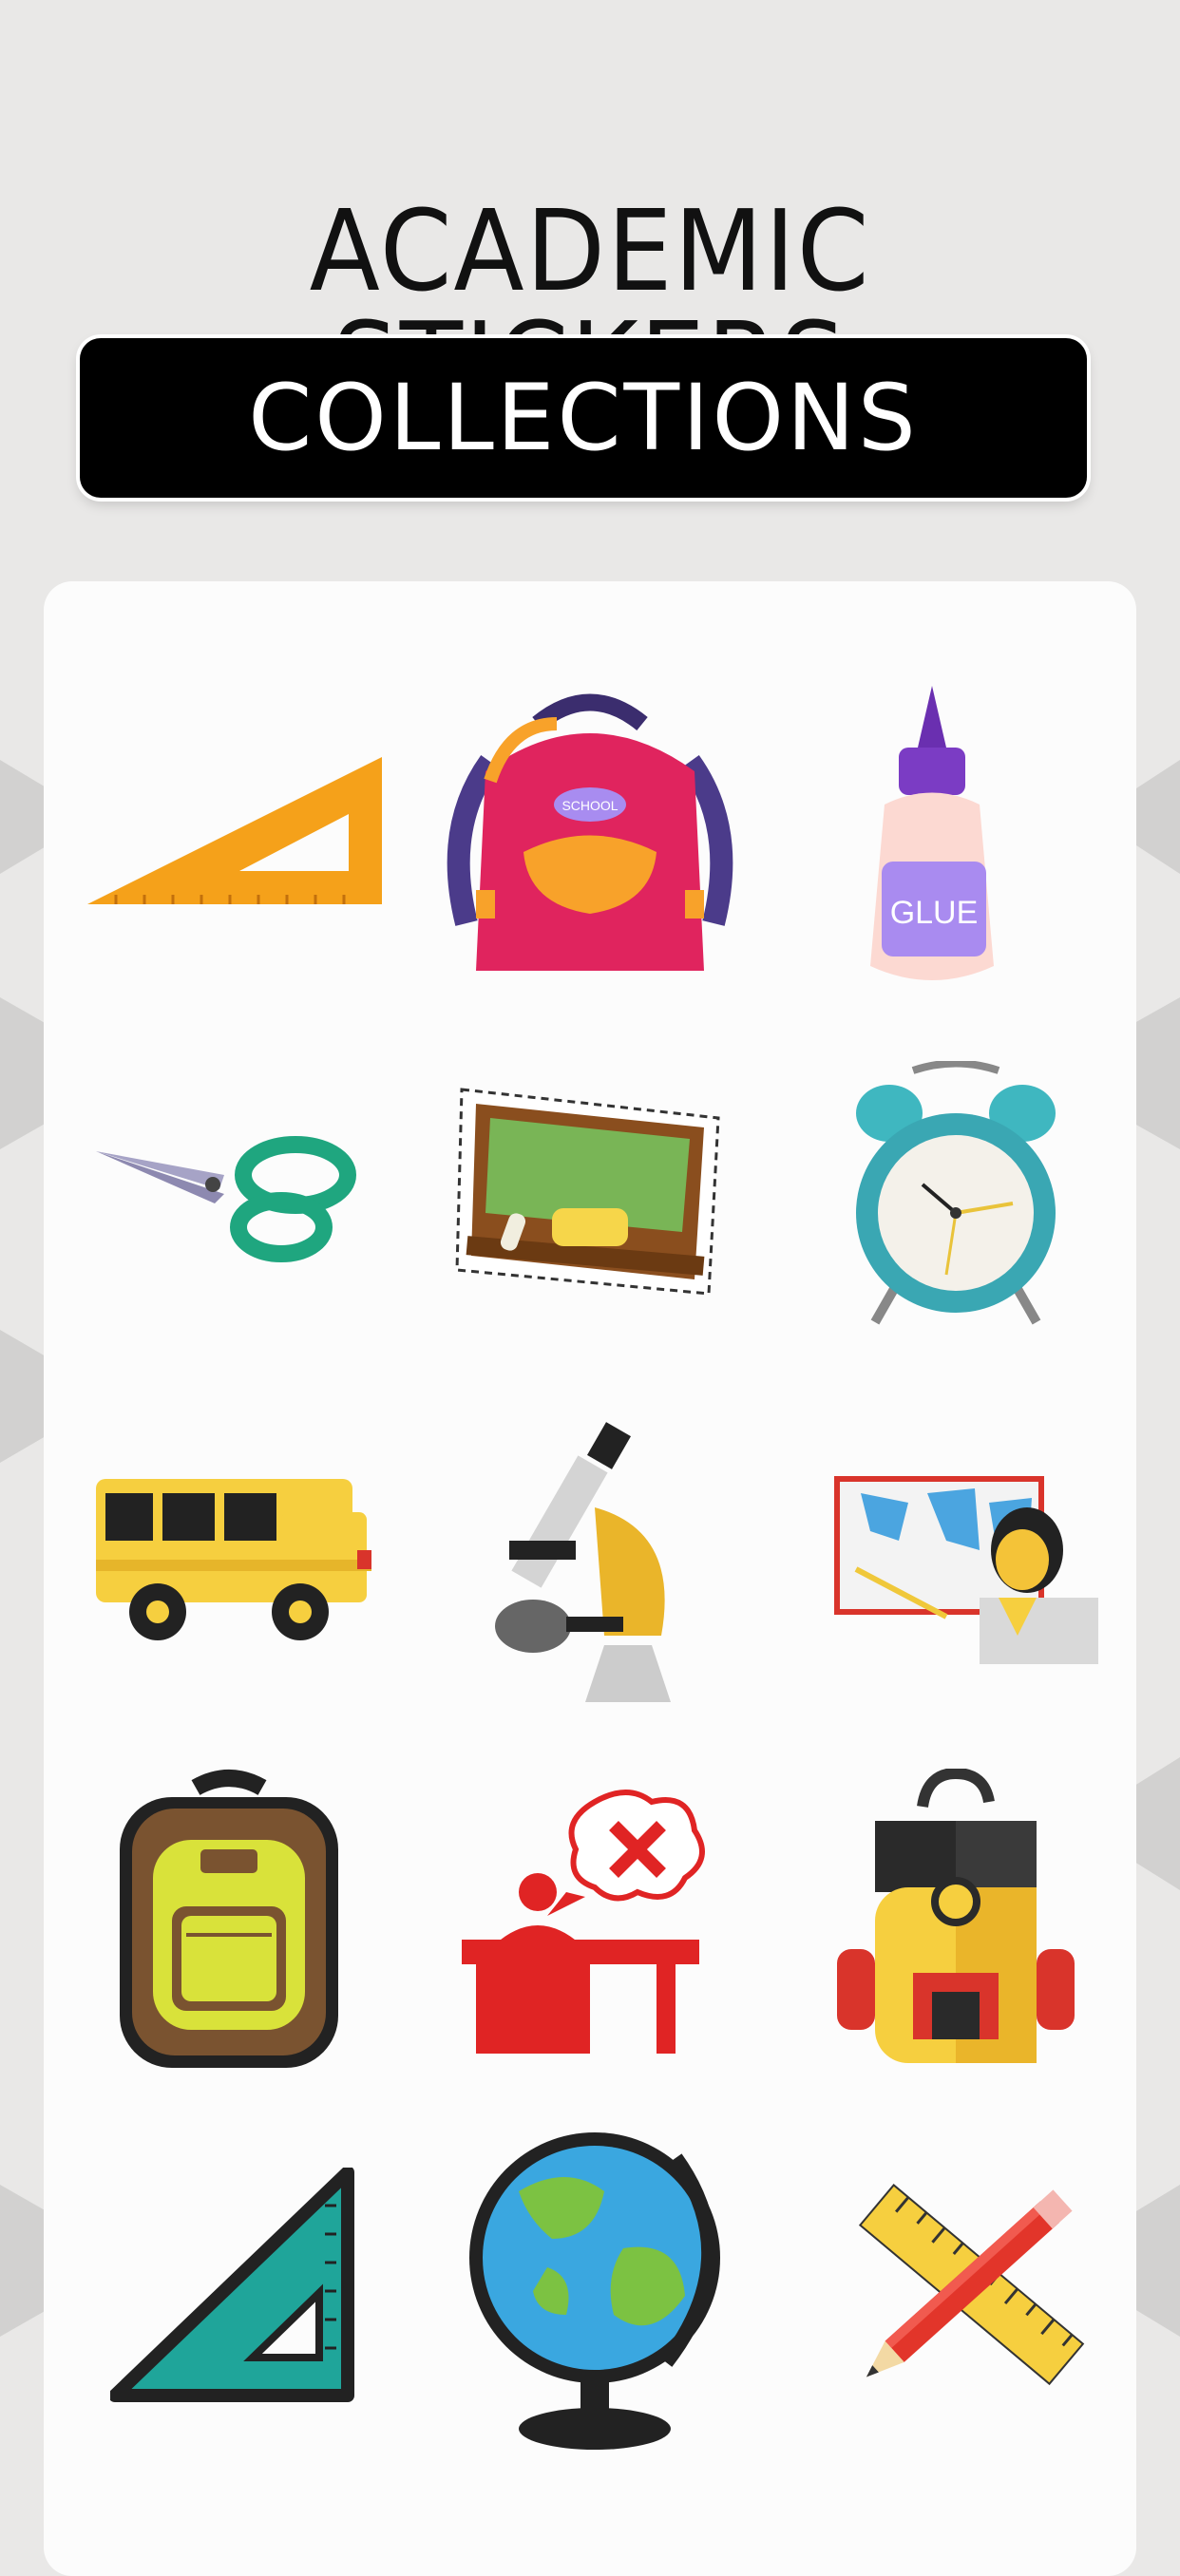 Image resolution: width=1180 pixels, height=2576 pixels. I want to click on alarm-clock-icon, so click(955, 1198).